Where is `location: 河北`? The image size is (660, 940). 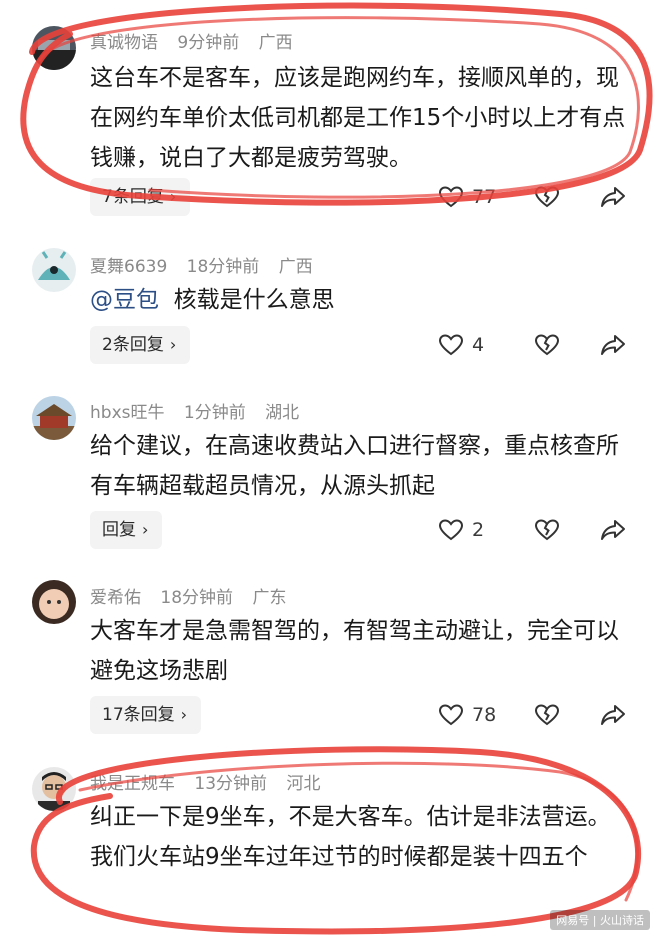
location: 河北 is located at coordinates (303, 784).